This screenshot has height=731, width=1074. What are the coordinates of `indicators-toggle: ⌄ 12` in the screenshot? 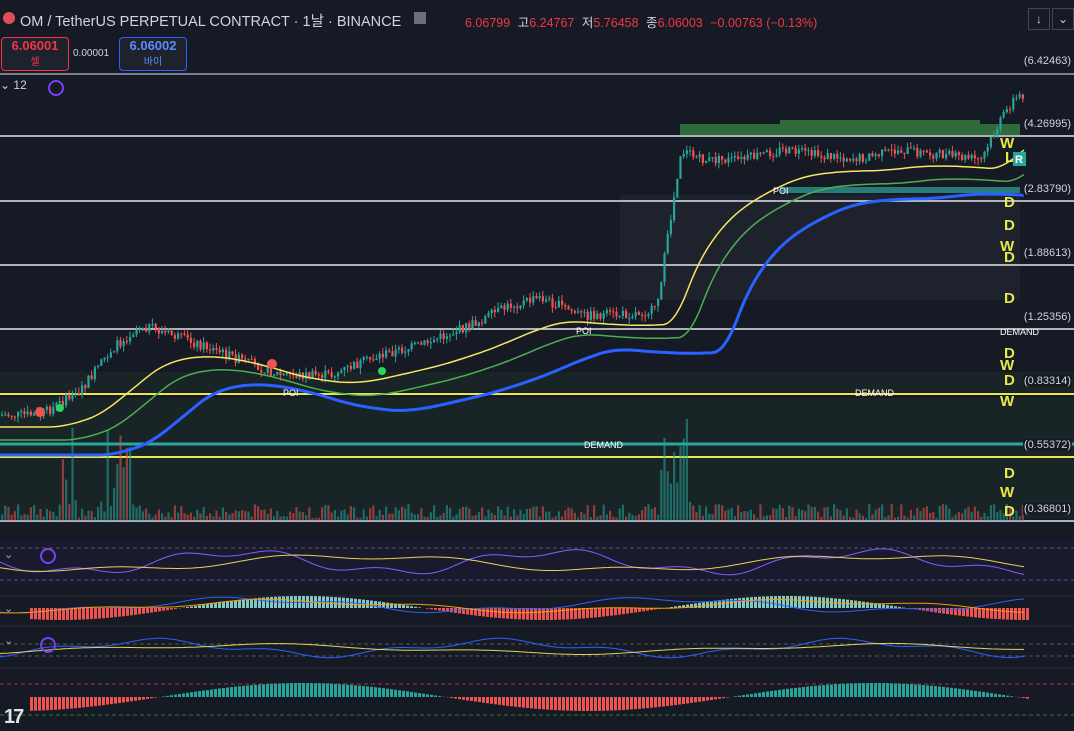 It's located at (19, 87).